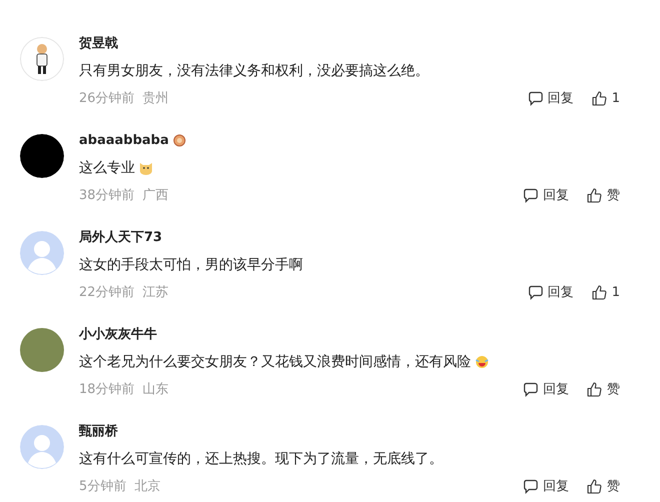 This screenshot has width=660, height=502. Describe the element at coordinates (98, 431) in the screenshot. I see `user-name: 甄丽桥` at that location.